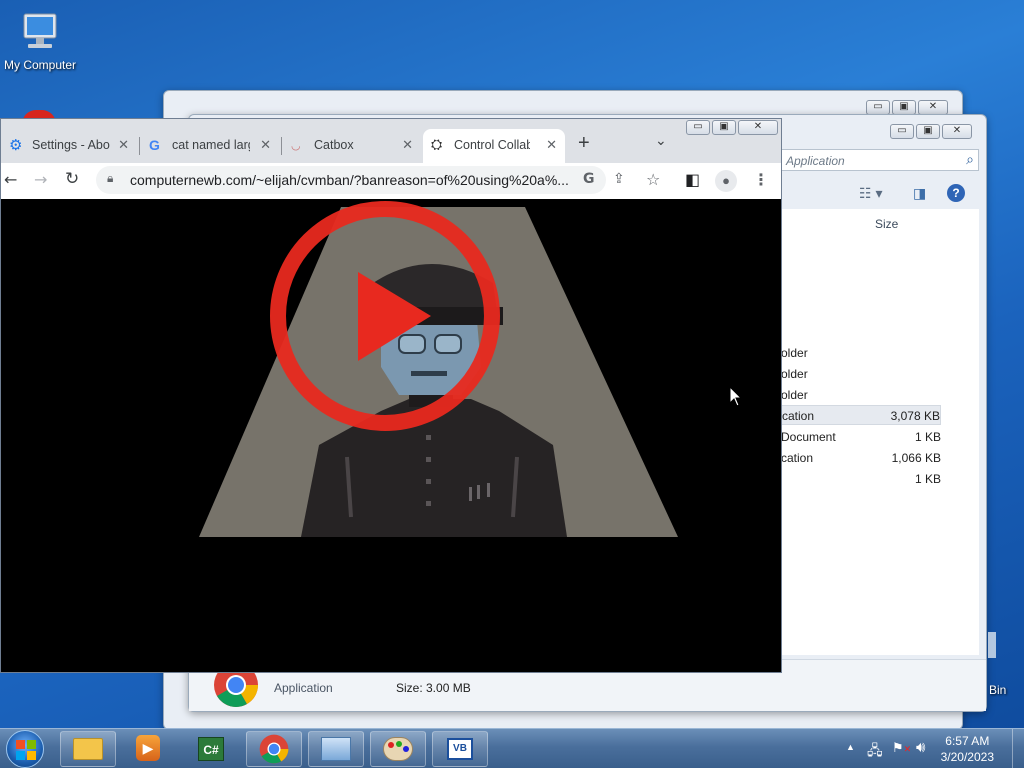  I want to click on clock: 6:57 AM 3/20/2023, so click(967, 749).